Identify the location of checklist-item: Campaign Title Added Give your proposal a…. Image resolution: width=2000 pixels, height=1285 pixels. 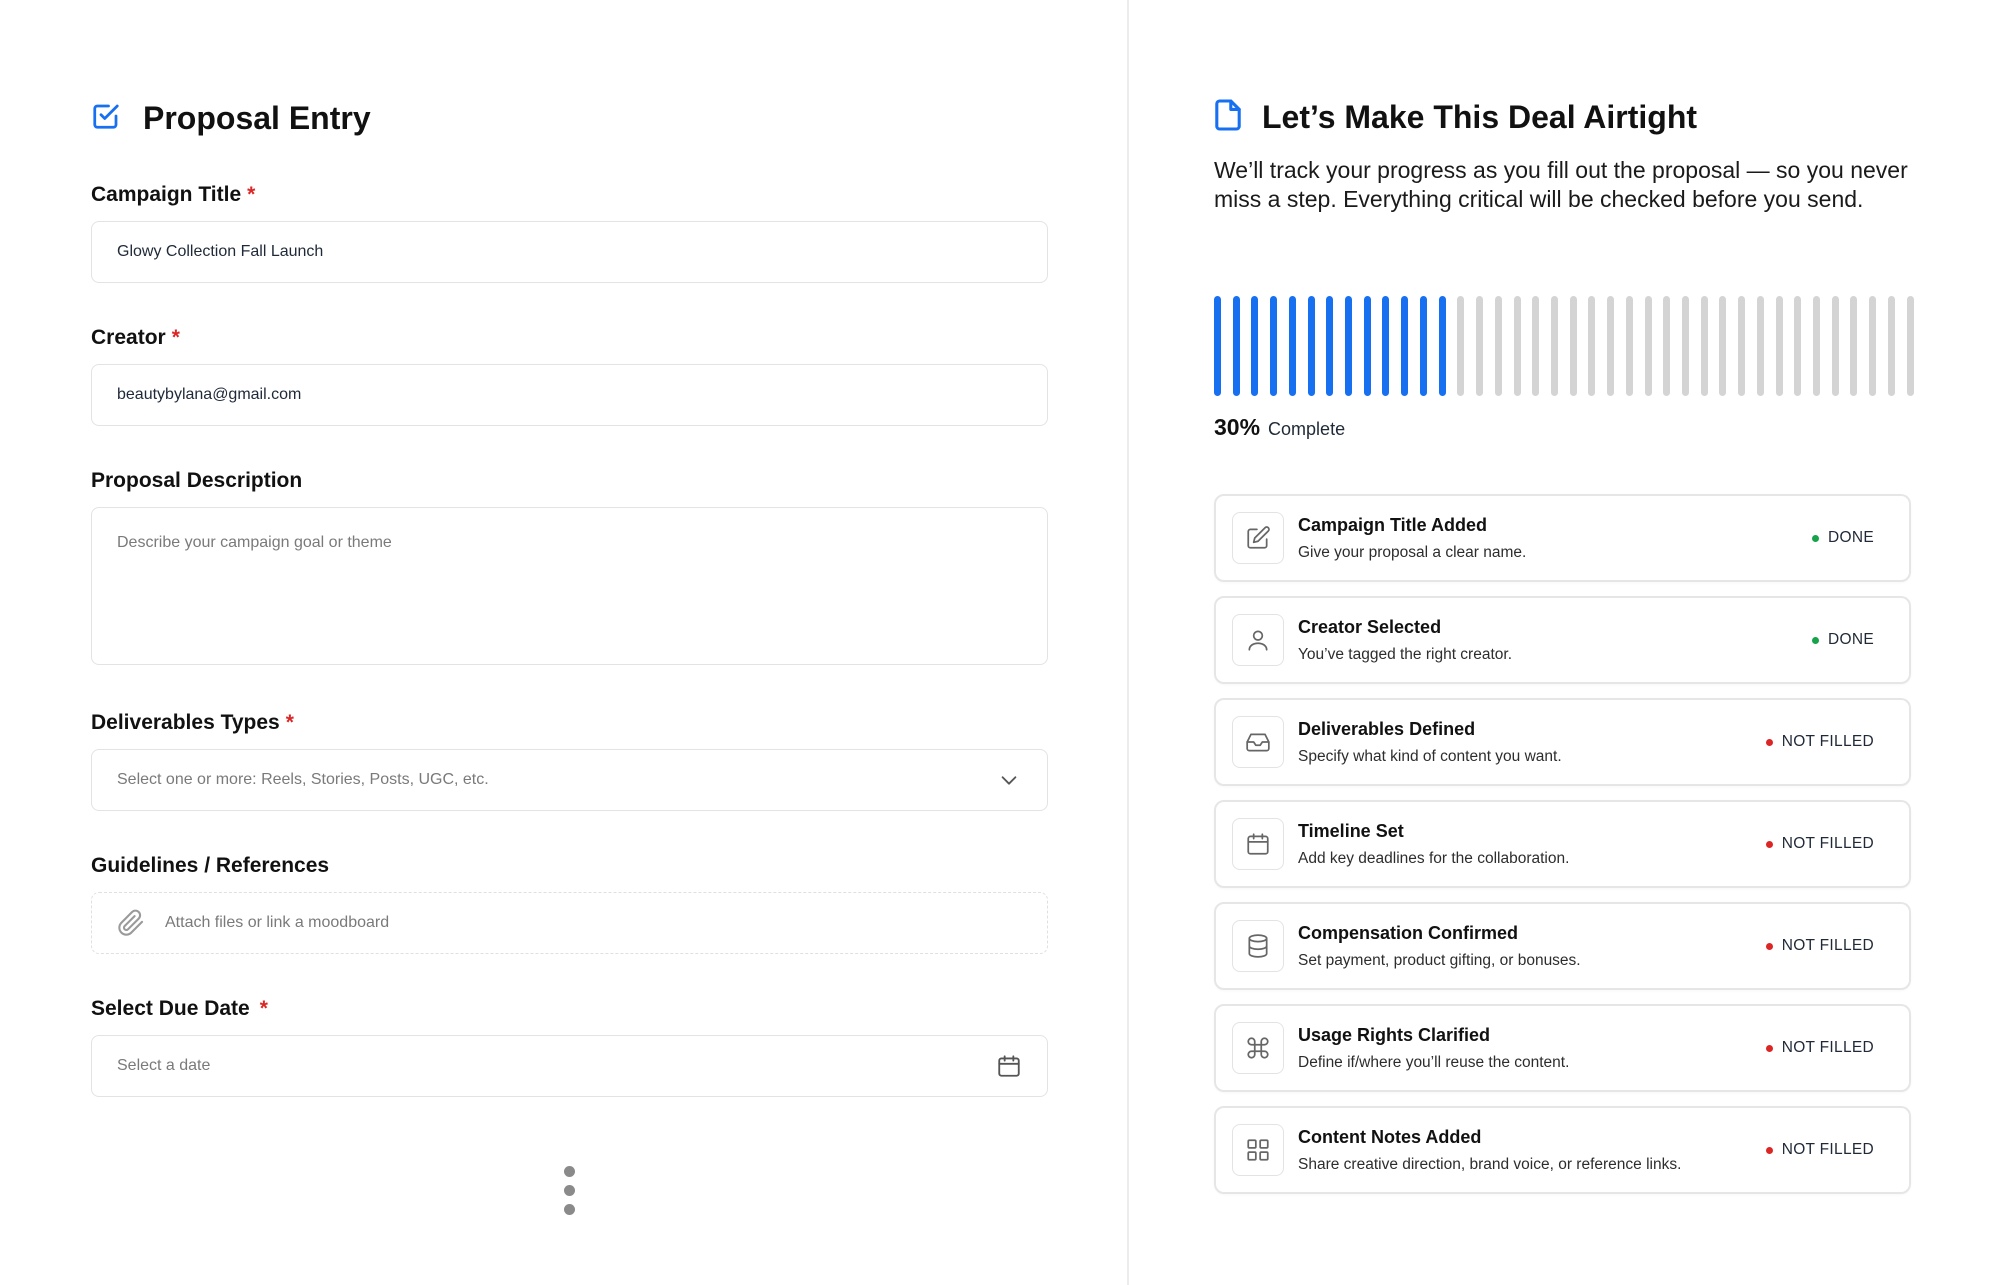
(1562, 538).